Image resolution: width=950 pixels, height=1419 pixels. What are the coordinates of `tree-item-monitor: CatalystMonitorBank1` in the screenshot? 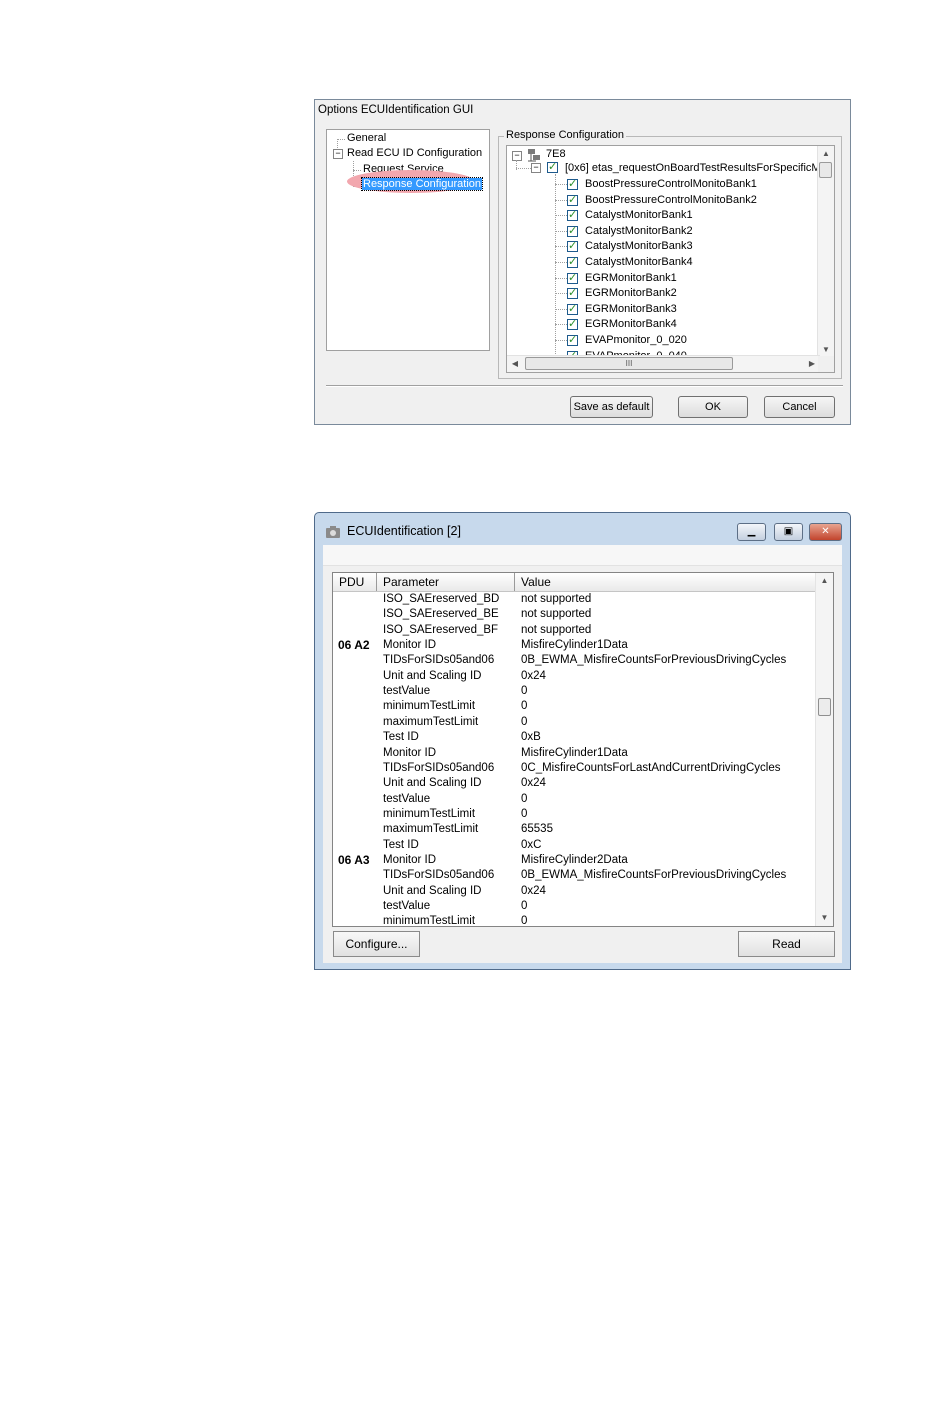 It's located at (639, 215).